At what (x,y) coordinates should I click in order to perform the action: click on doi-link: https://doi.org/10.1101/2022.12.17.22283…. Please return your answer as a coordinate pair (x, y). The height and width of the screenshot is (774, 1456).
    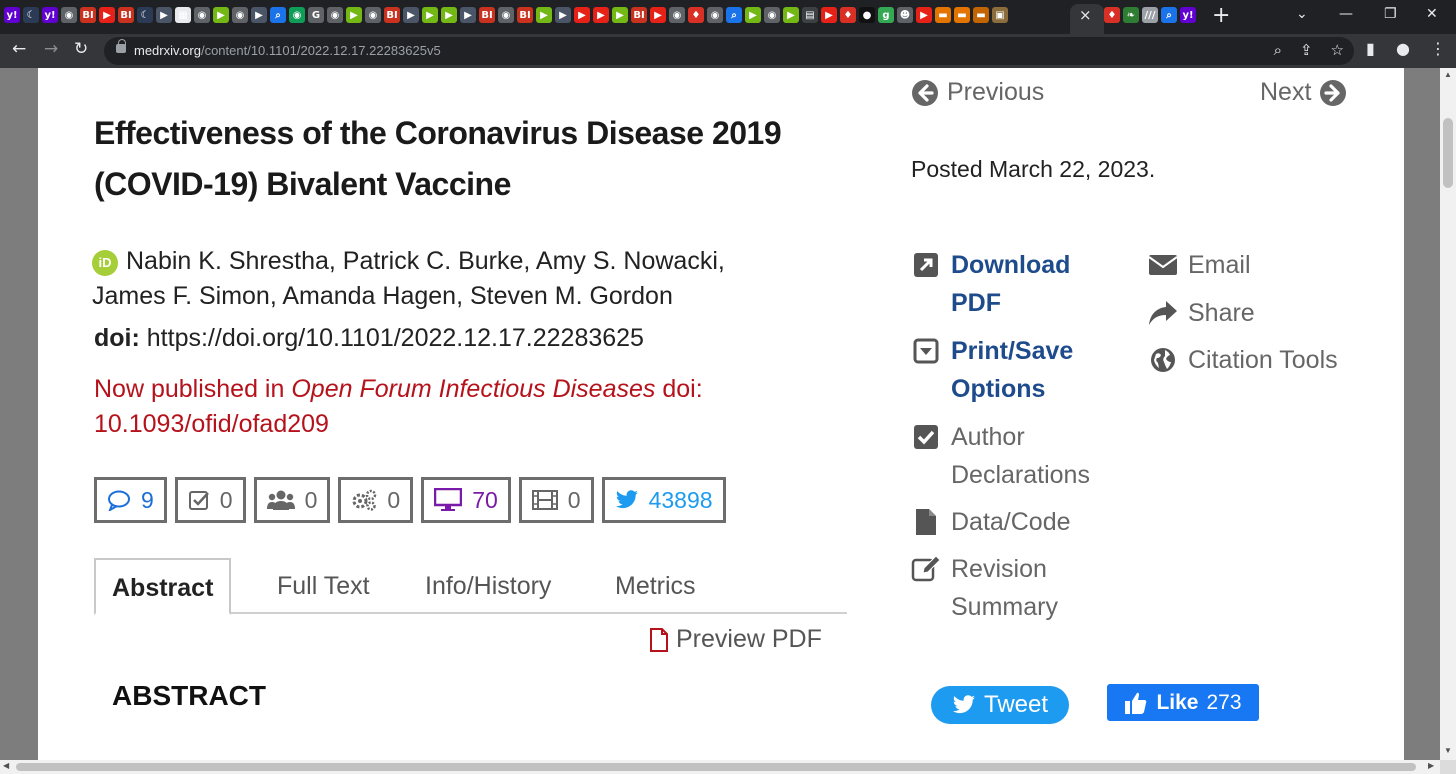
    Looking at the image, I should click on (395, 338).